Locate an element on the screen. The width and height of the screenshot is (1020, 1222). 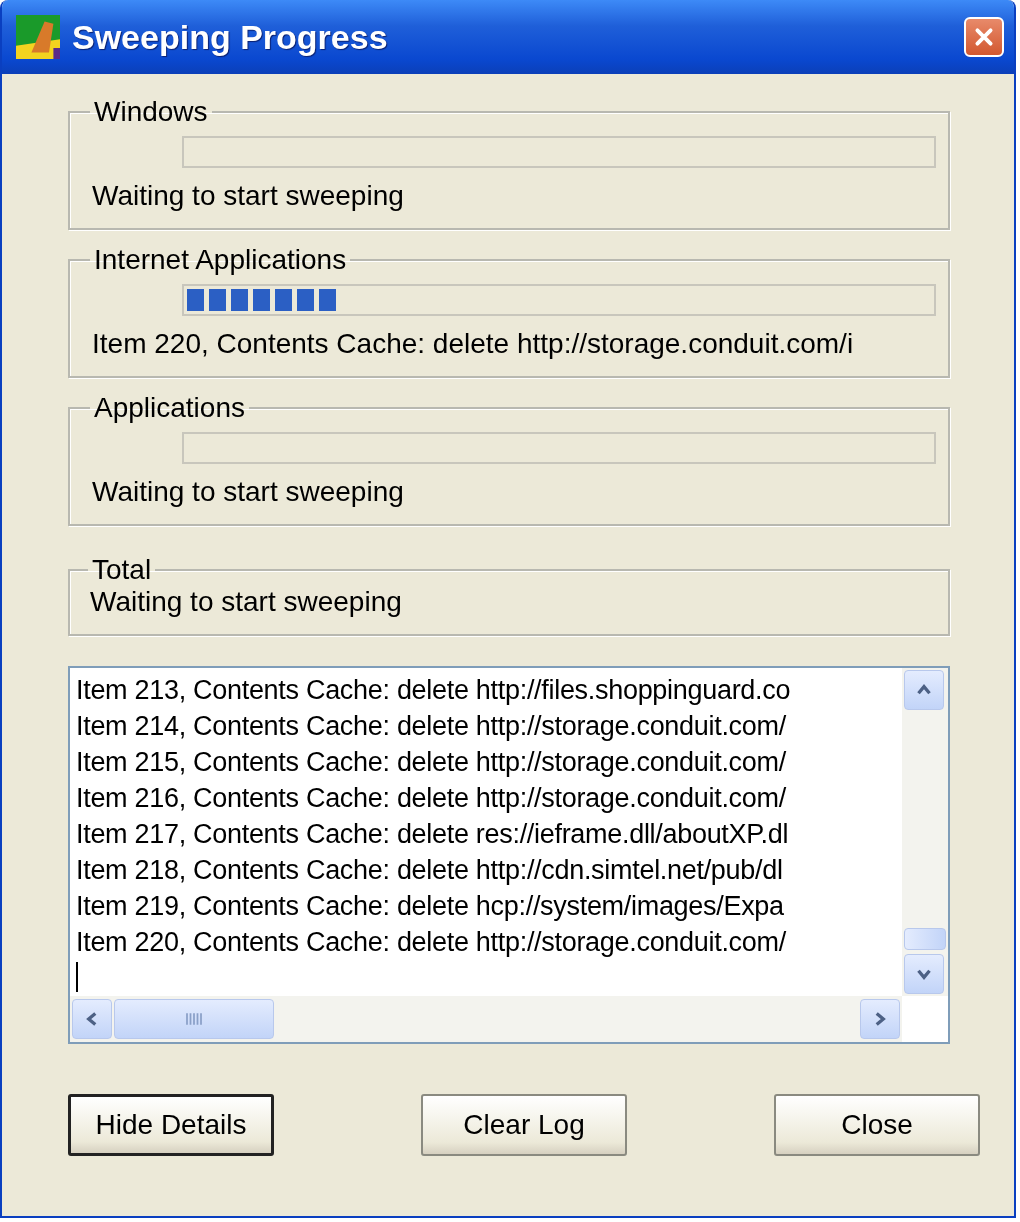
text-cursor is located at coordinates (77, 977).